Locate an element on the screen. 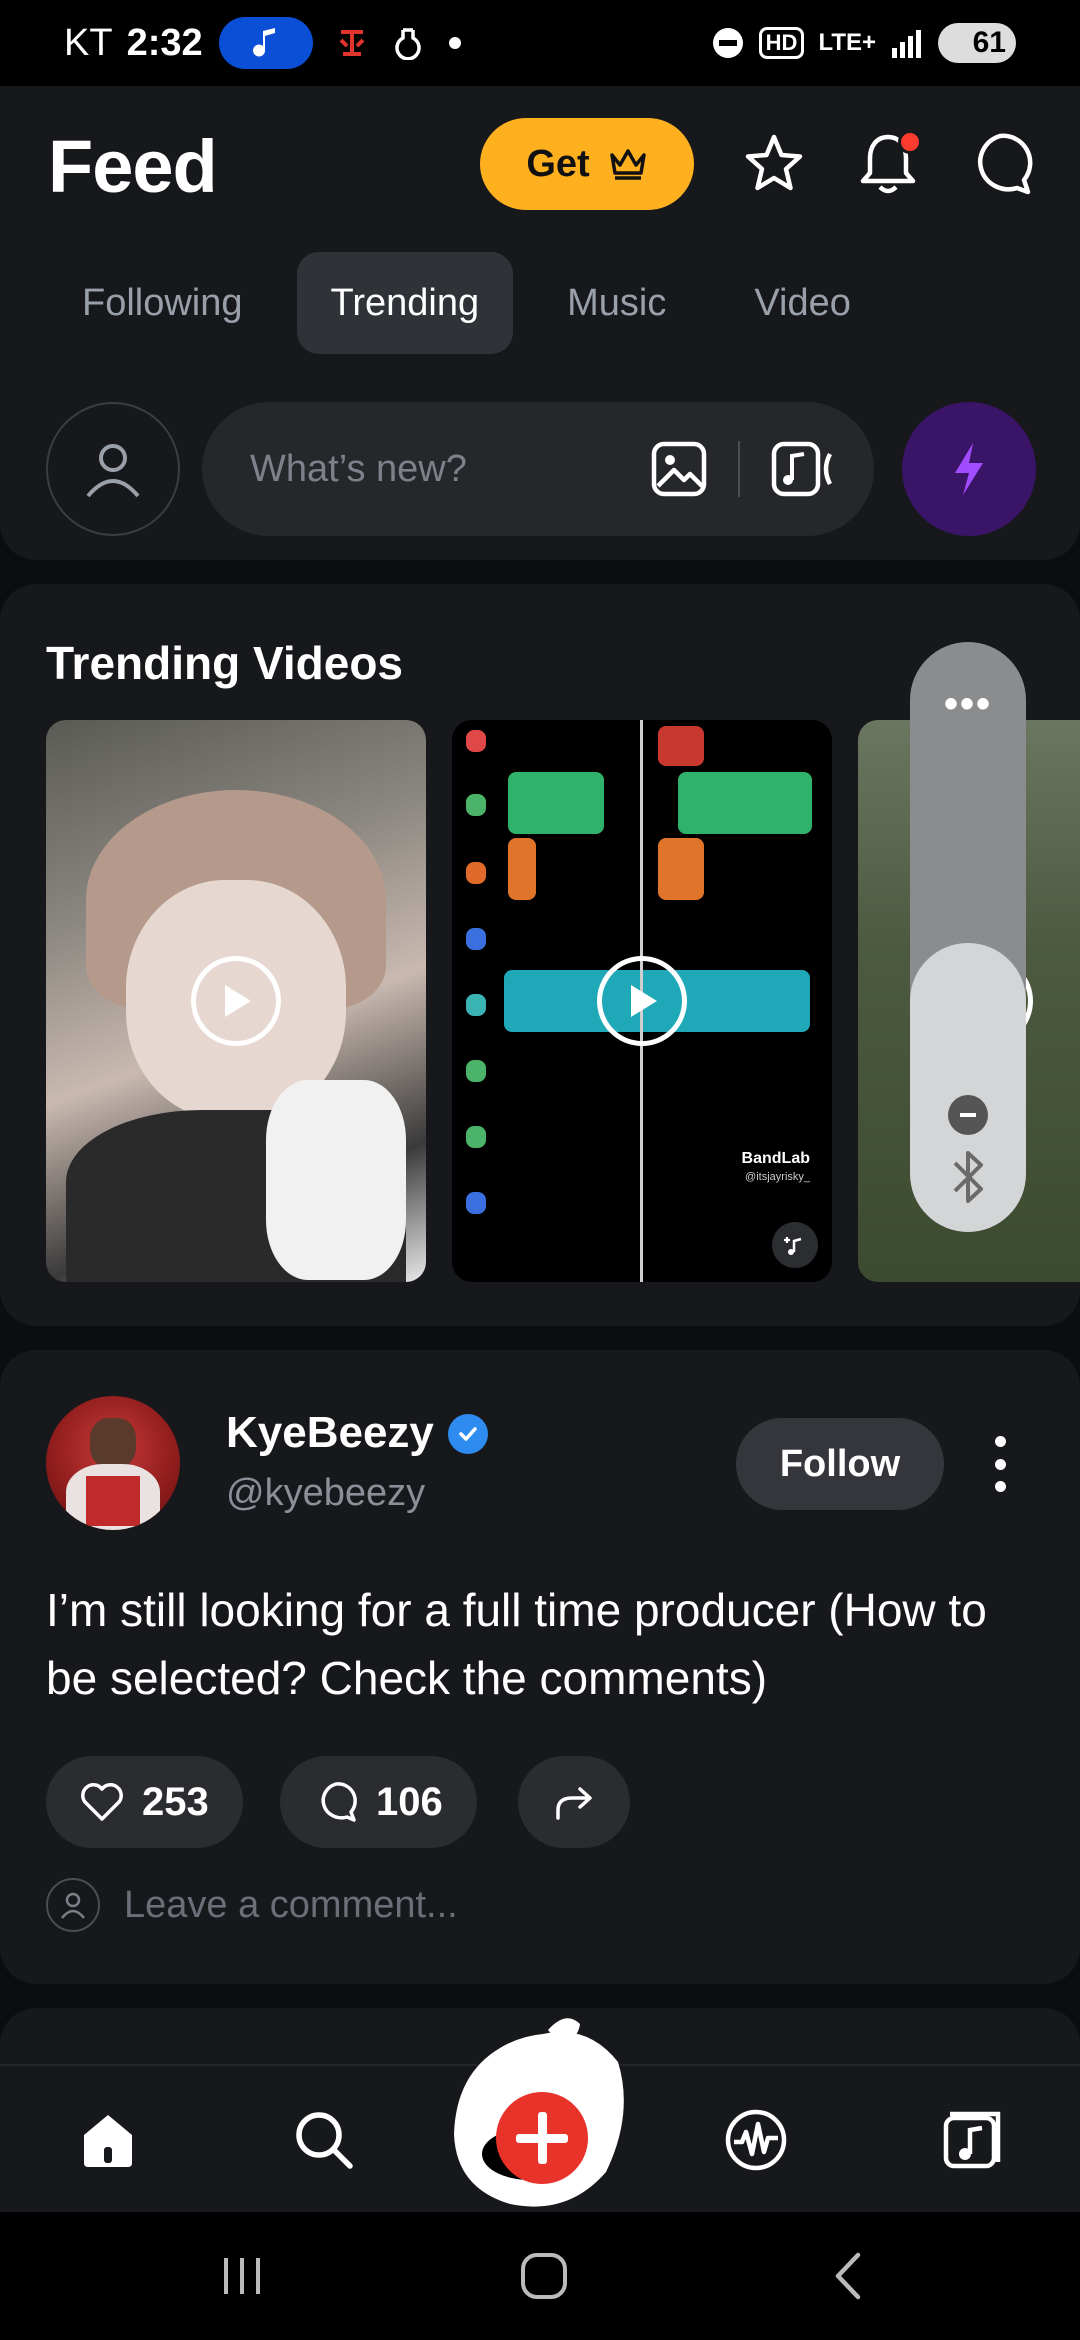 The image size is (1080, 2340). home-icon is located at coordinates (108, 2141).